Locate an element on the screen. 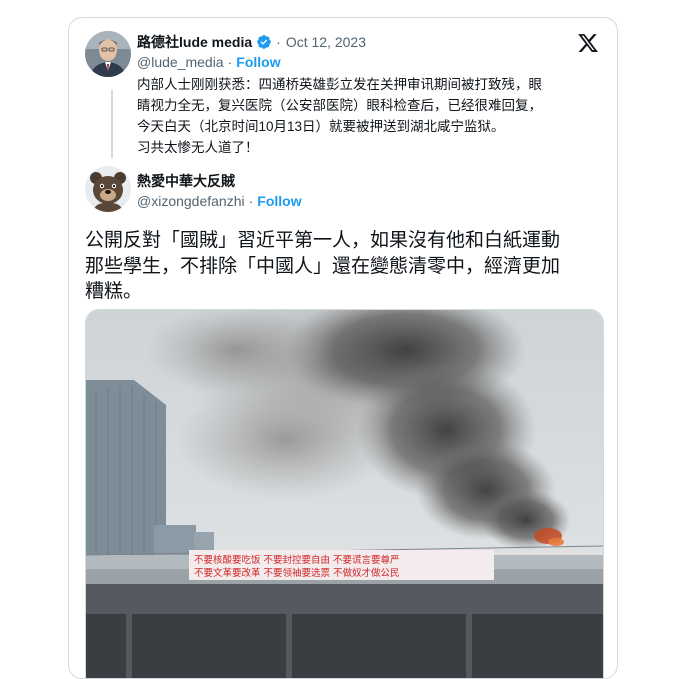 The height and width of the screenshot is (679, 681). main-tweet-subheader: @xizongdefanzhi · Follow is located at coordinates (219, 201).